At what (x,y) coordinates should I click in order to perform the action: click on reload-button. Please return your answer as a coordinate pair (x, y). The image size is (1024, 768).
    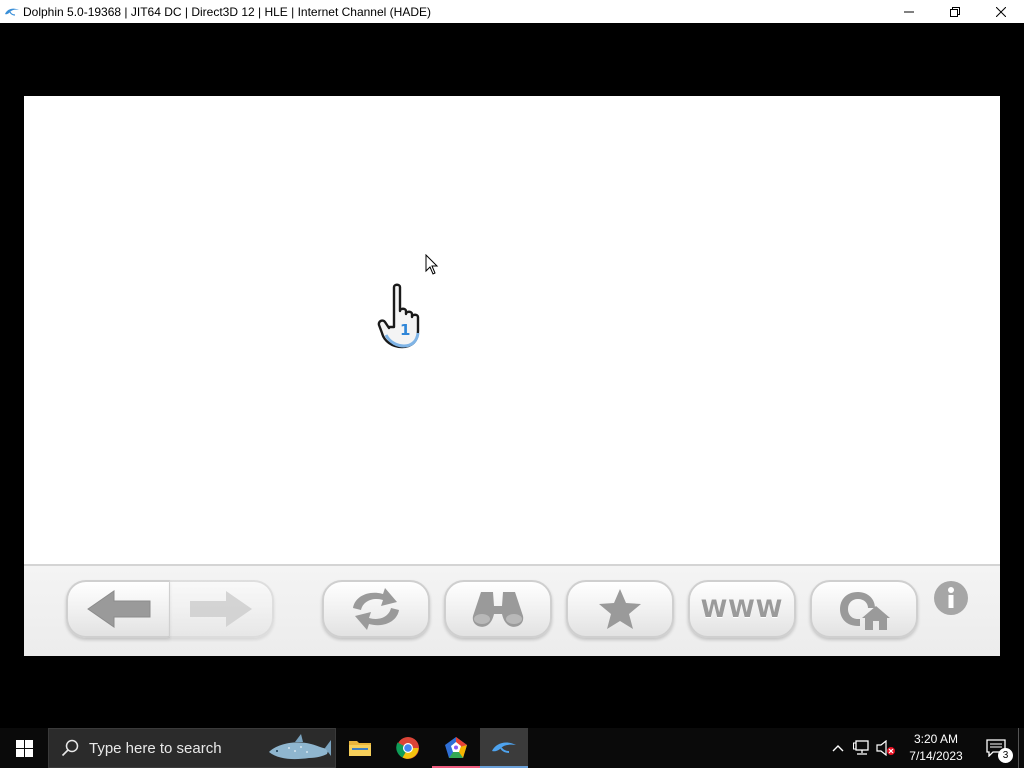
    Looking at the image, I should click on (376, 609).